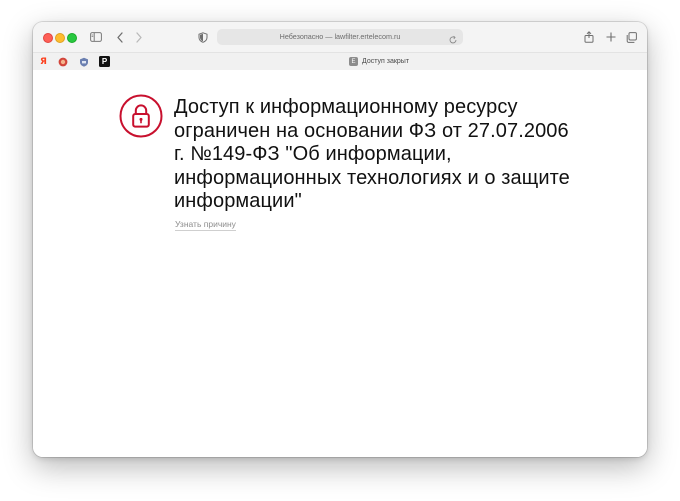 The height and width of the screenshot is (501, 680). Describe the element at coordinates (43, 61) in the screenshot. I see `favorite-yandex-icon: Я` at that location.